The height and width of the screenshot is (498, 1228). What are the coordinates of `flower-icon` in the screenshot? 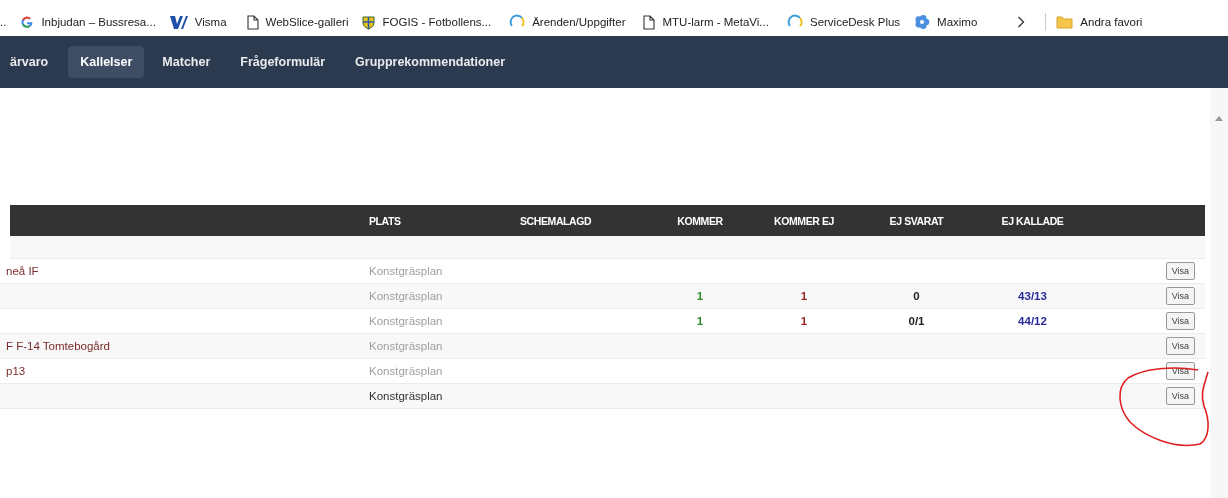 It's located at (922, 22).